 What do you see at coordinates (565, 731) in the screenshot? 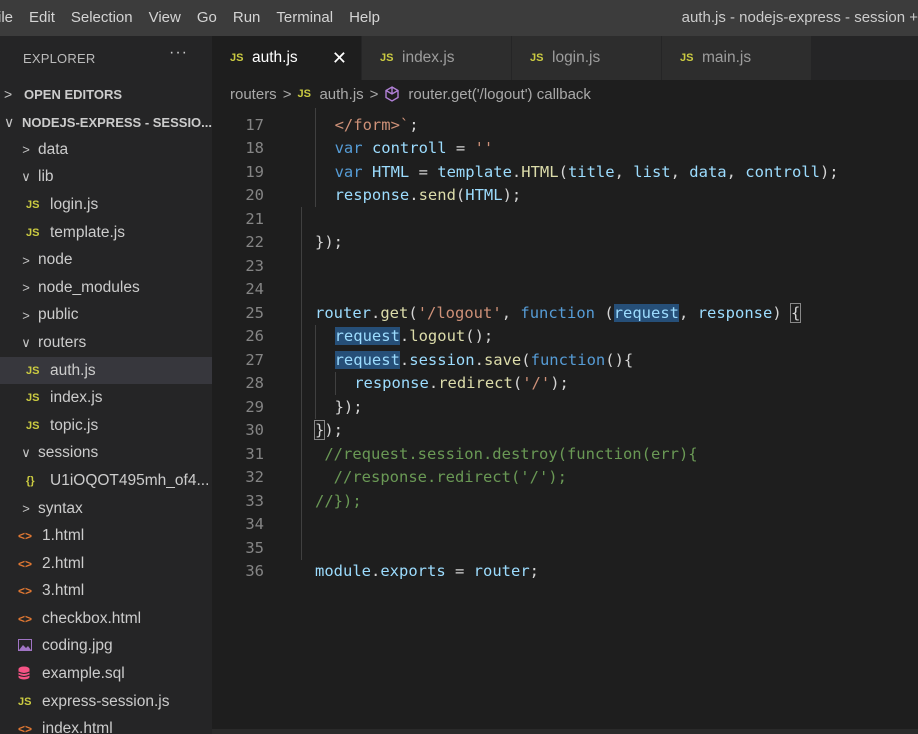
I see `horizontal-scrollbar` at bounding box center [565, 731].